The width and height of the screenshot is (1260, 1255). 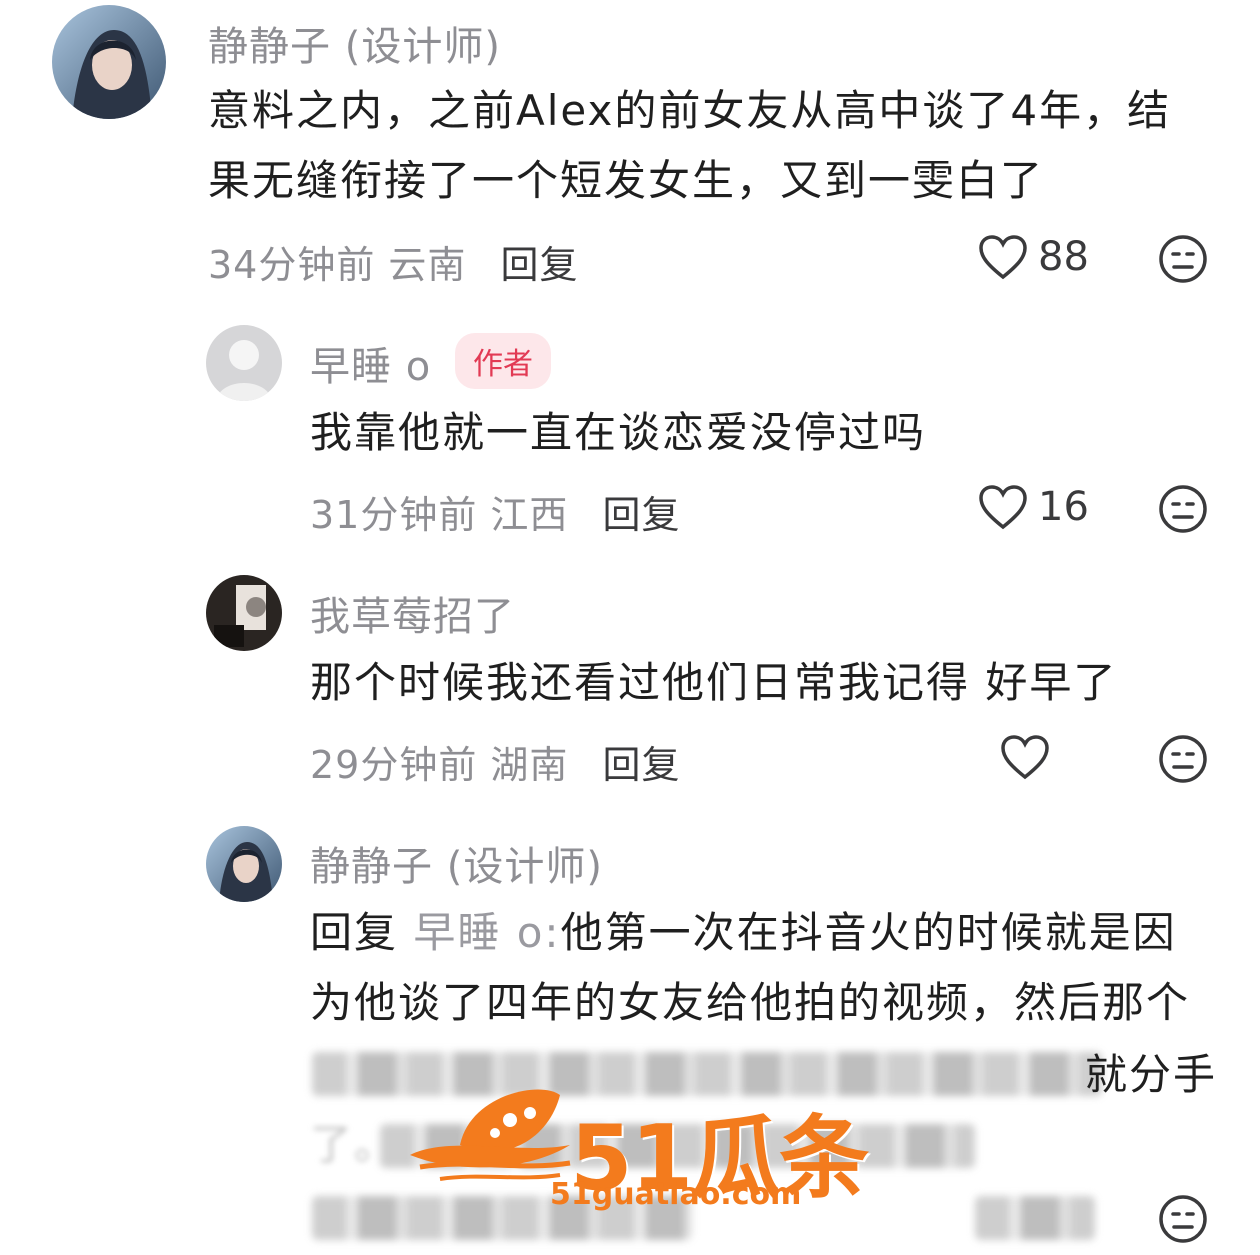 I want to click on username: 早睡 o, so click(x=370, y=363).